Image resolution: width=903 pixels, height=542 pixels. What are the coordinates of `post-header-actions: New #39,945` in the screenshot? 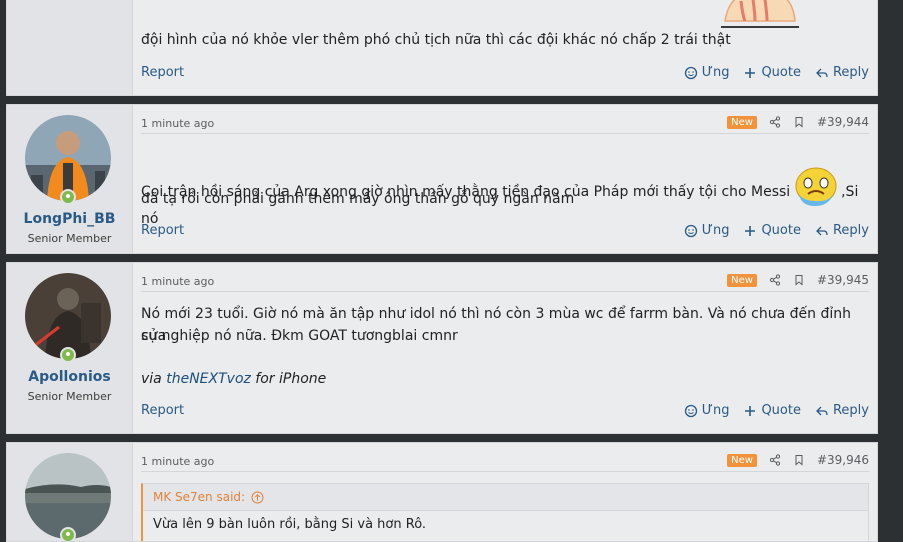 It's located at (798, 280).